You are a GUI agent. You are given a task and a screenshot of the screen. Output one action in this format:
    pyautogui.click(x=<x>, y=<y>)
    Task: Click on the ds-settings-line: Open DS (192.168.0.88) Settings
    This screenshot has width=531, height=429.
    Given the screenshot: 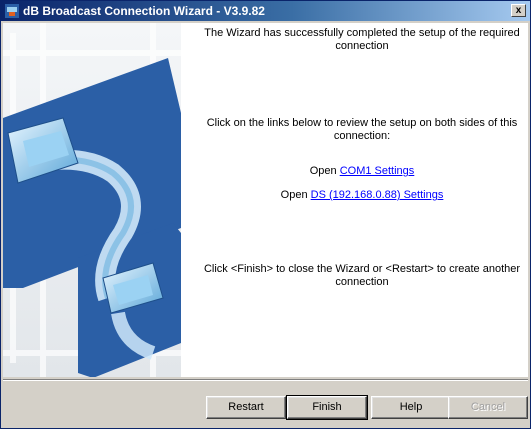 What is the action you would take?
    pyautogui.click(x=362, y=195)
    